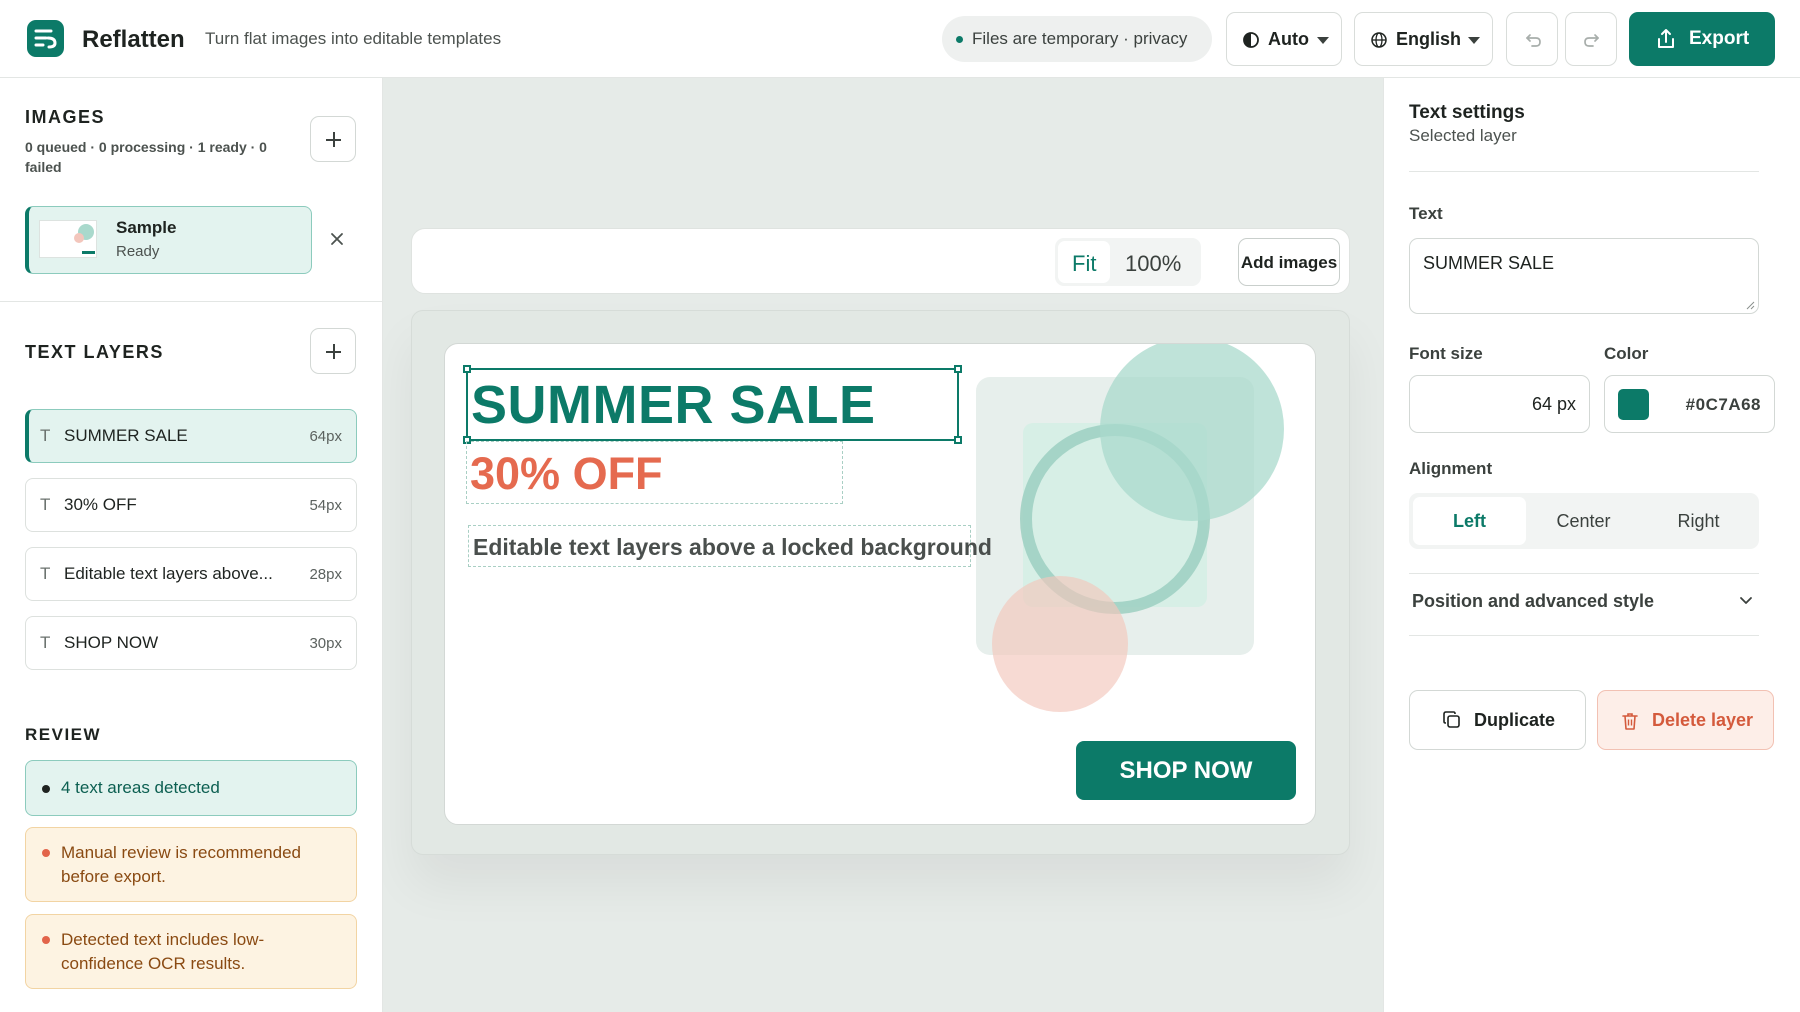  Describe the element at coordinates (1515, 720) in the screenshot. I see `duplicate-label: Duplicate` at that location.